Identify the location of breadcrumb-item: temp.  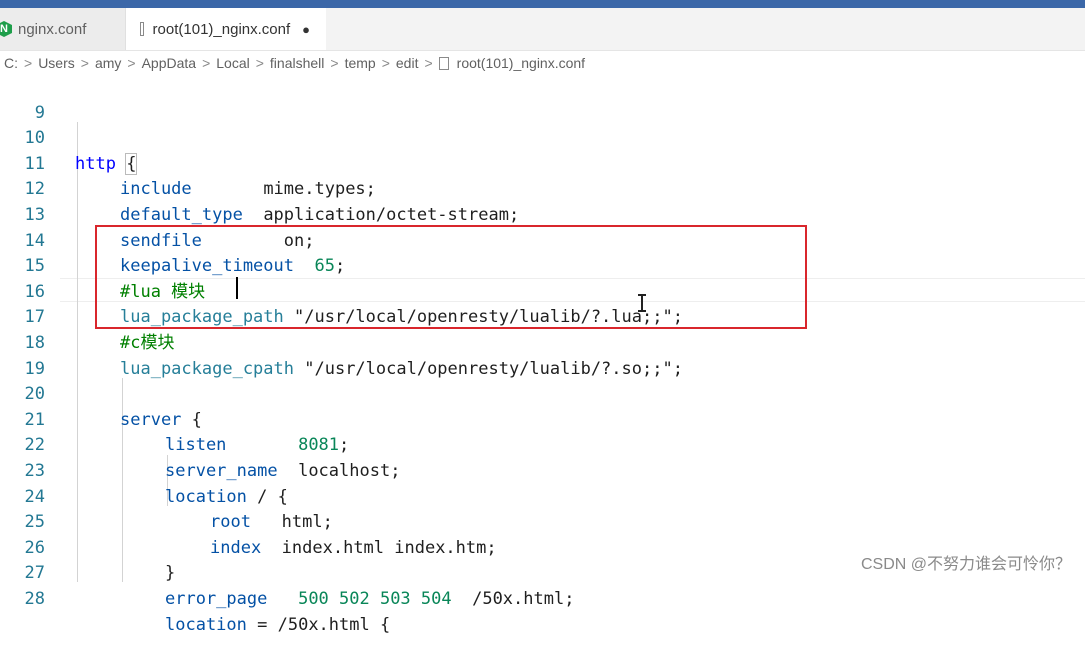
(360, 63).